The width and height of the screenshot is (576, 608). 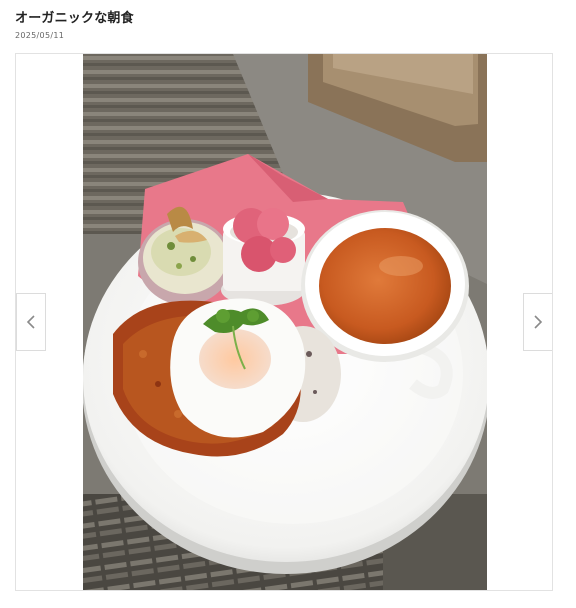 I want to click on chevron-left-icon, so click(x=30, y=322).